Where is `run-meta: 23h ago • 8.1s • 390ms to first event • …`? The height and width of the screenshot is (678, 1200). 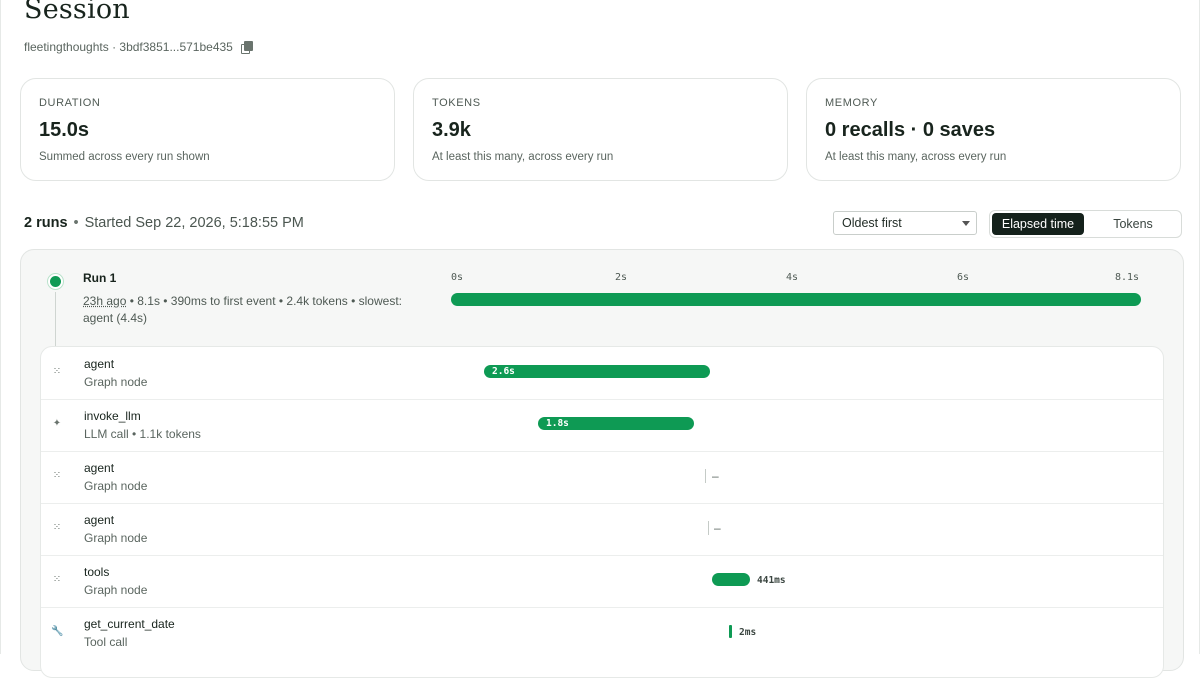 run-meta: 23h ago • 8.1s • 390ms to first event • … is located at coordinates (258, 310).